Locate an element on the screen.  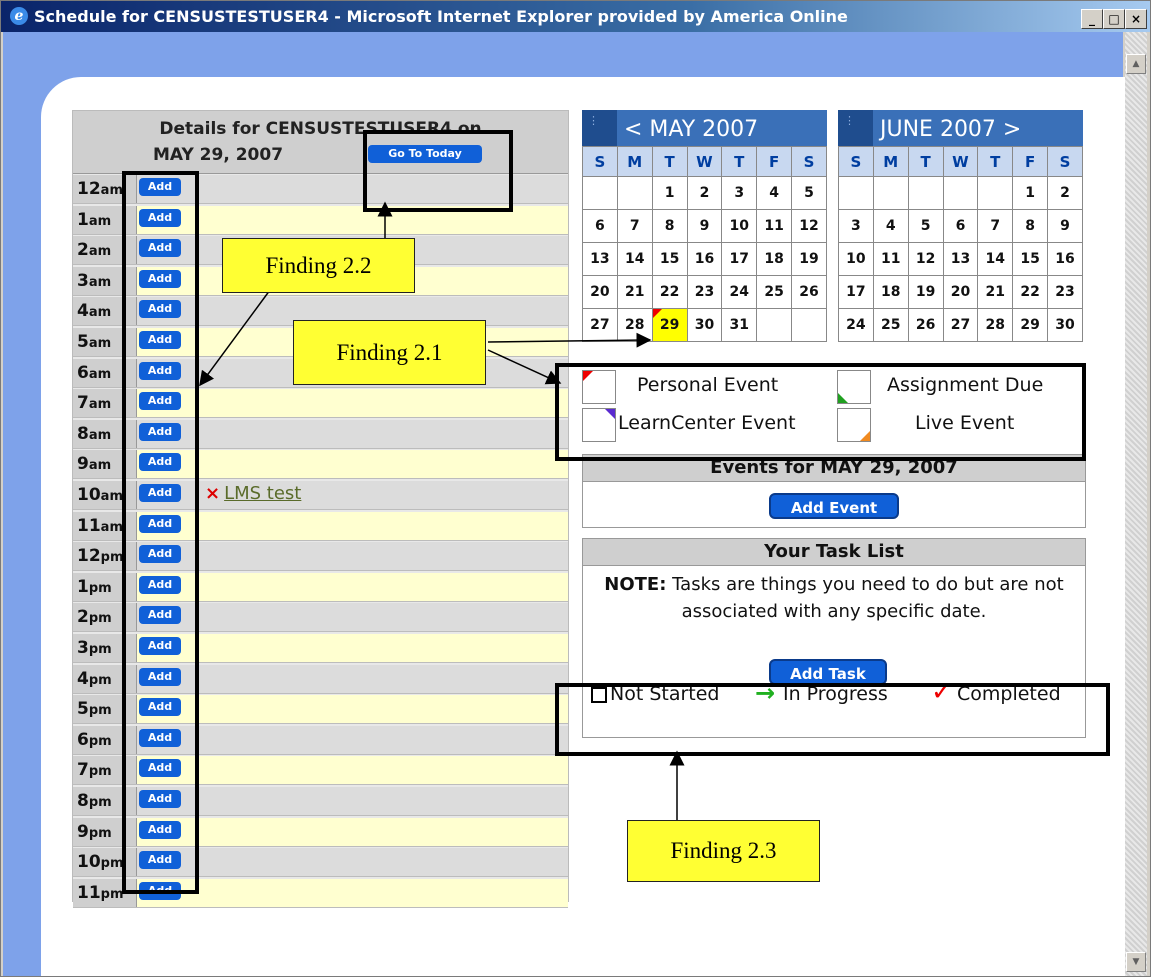
callout-finding-2-1: Finding 2.1 is located at coordinates (389, 352).